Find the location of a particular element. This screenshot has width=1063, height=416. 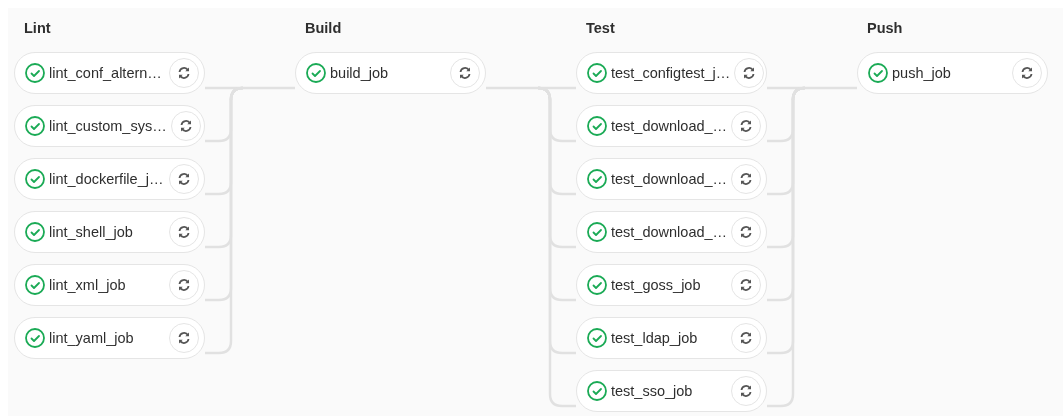

stage-title: Lint is located at coordinates (37, 29).